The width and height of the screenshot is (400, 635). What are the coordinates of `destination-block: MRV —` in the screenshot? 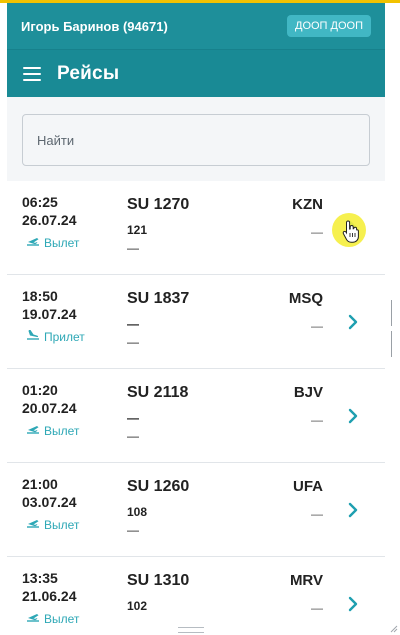 It's located at (283, 593).